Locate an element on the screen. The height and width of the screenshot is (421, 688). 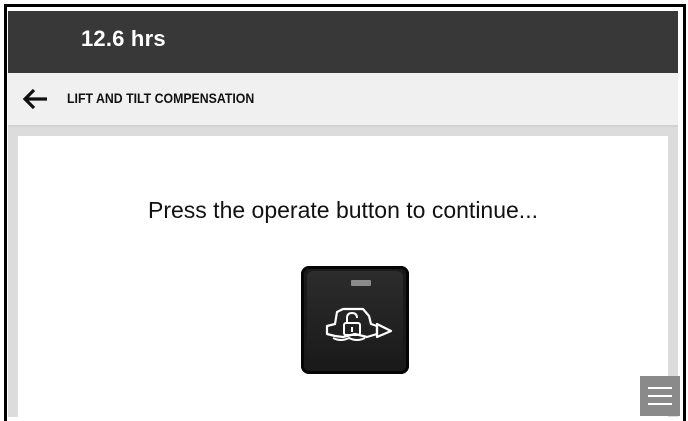
hour-meter: 12.6 hrs is located at coordinates (123, 38).